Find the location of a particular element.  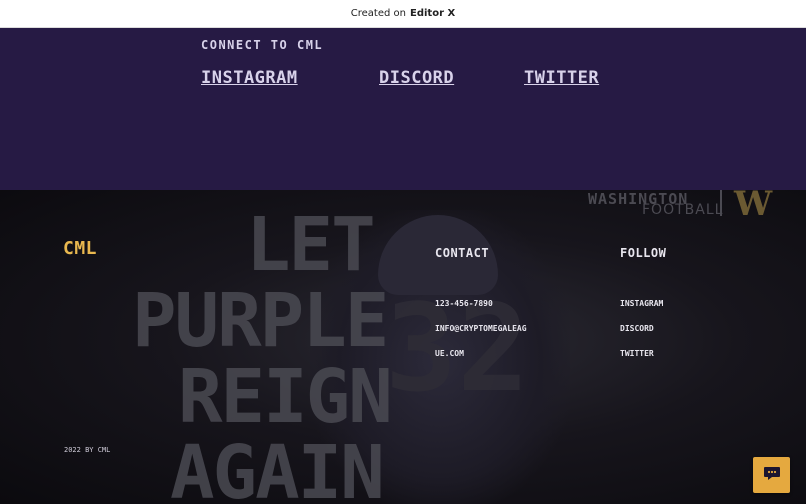

slogan-line-3: REIGN is located at coordinates (285, 397).